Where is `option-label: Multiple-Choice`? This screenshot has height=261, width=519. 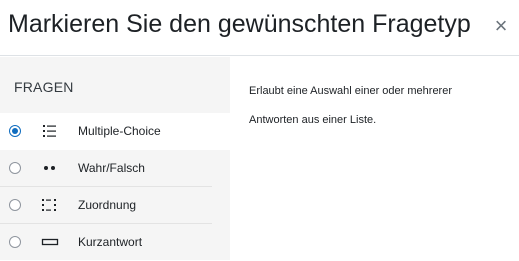
option-label: Multiple-Choice is located at coordinates (119, 131).